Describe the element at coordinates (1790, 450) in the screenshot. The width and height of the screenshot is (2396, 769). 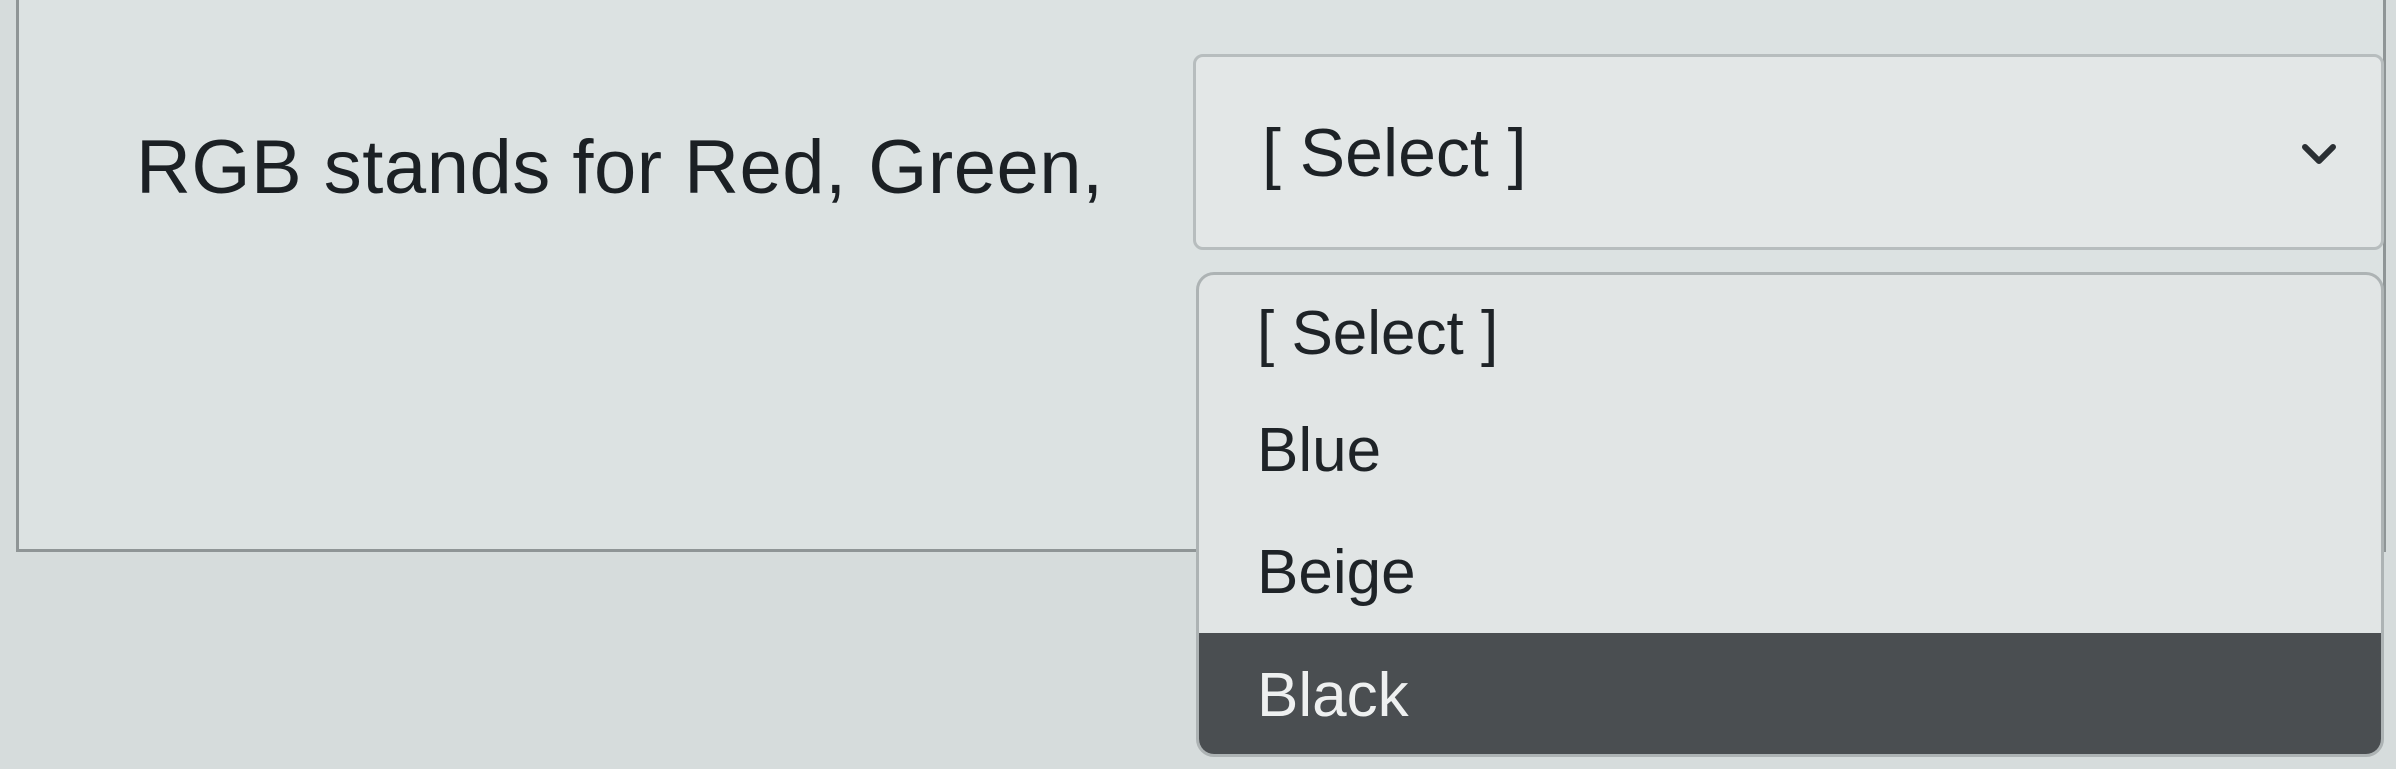
I see `select-option-blue: Blue` at that location.